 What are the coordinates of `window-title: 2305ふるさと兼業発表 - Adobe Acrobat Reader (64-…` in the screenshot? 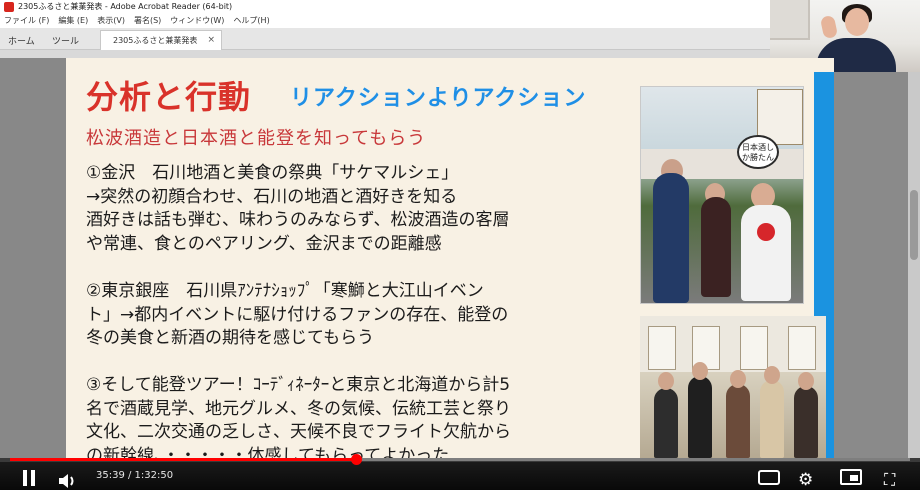 It's located at (125, 6).